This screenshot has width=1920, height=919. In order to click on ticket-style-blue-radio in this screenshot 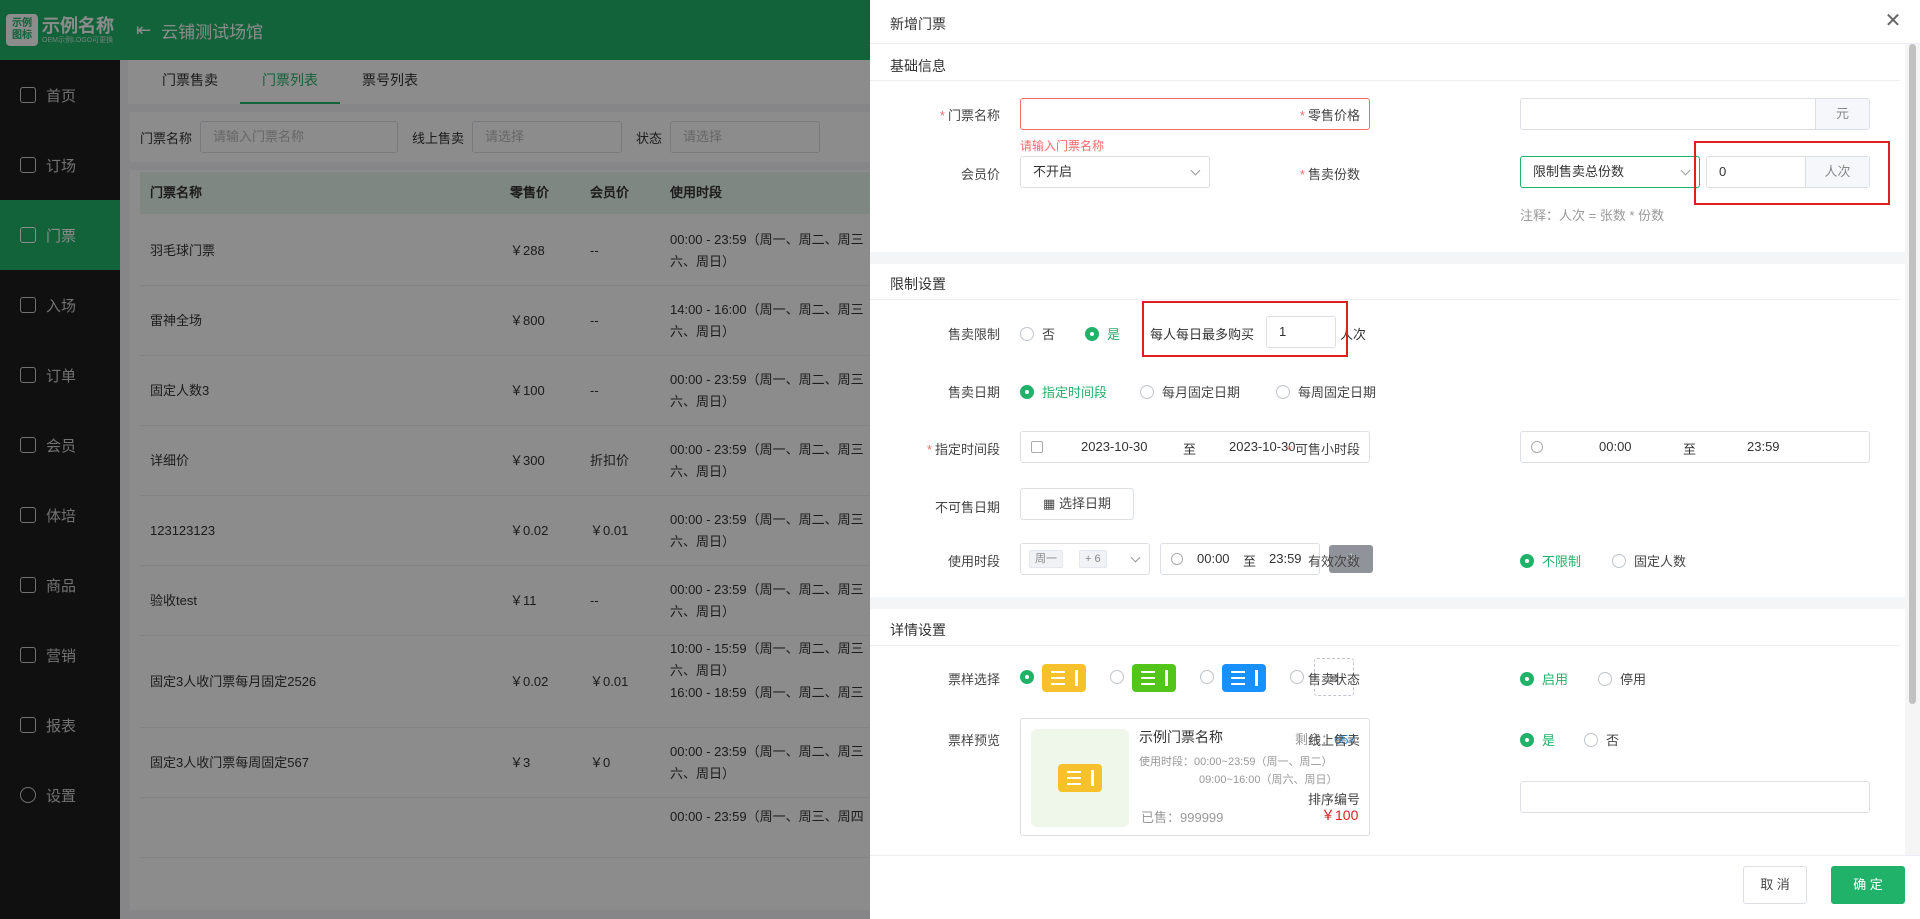, I will do `click(1207, 677)`.